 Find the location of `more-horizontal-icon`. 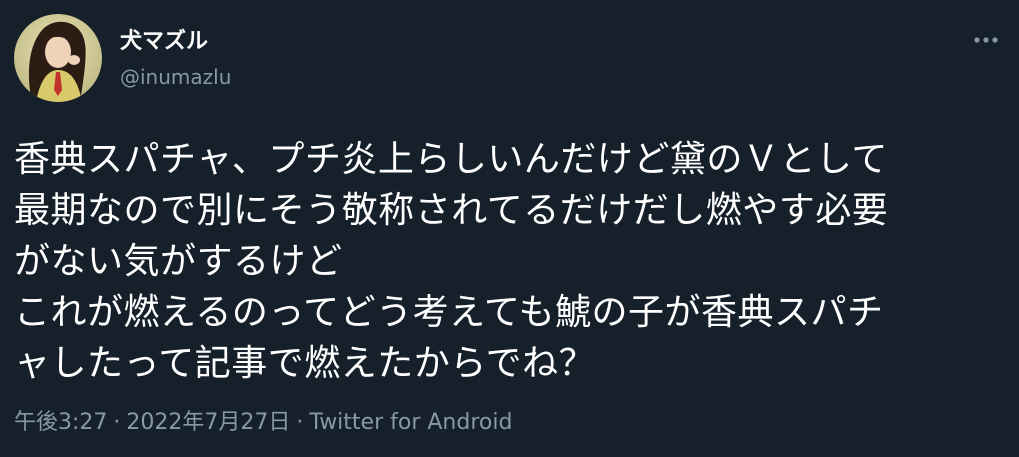

more-horizontal-icon is located at coordinates (986, 40).